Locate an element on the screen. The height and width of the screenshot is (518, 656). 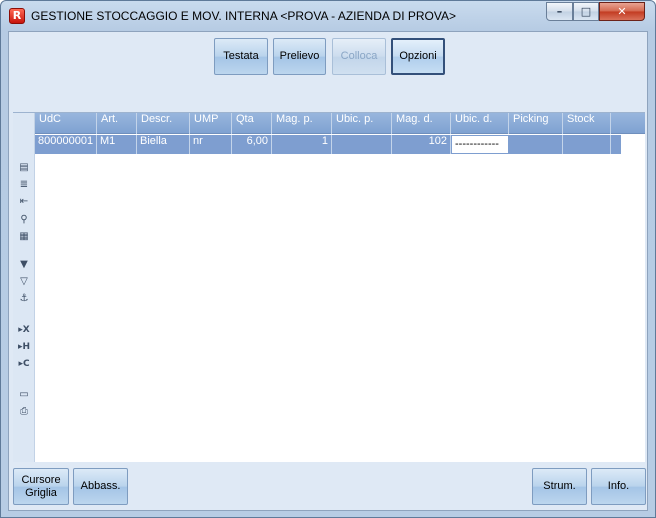
monitor-icon: ▭ is located at coordinates (24, 395).